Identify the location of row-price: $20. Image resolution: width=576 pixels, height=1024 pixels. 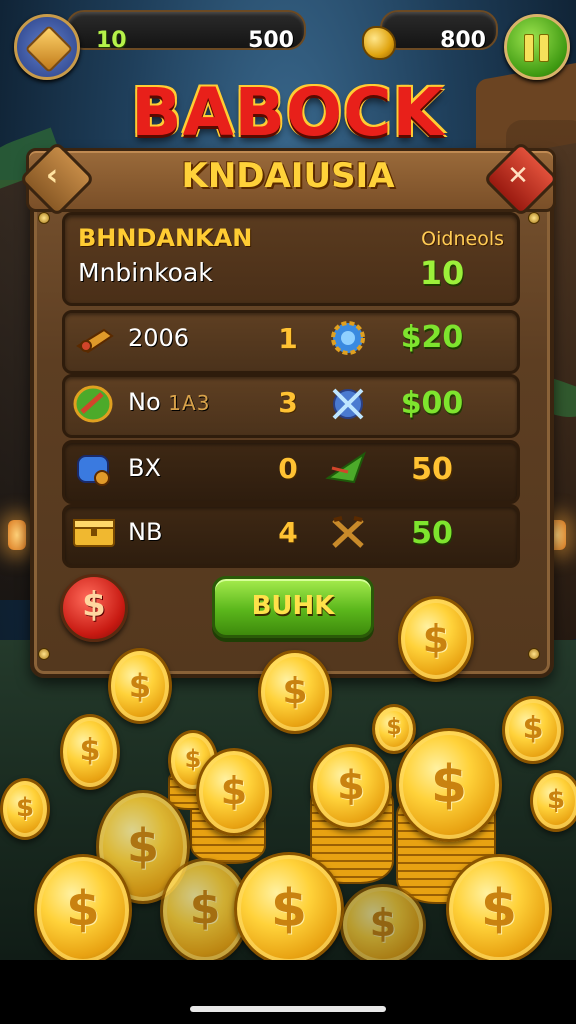
(432, 337).